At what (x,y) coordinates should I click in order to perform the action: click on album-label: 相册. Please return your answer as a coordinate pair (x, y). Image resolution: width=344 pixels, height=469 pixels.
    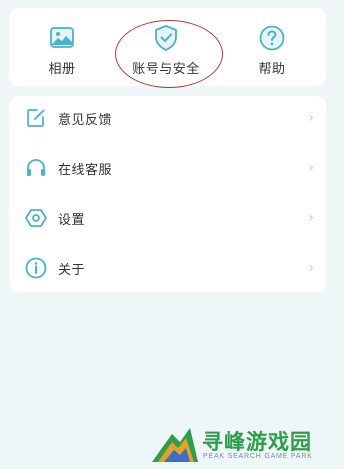
    Looking at the image, I should click on (62, 69).